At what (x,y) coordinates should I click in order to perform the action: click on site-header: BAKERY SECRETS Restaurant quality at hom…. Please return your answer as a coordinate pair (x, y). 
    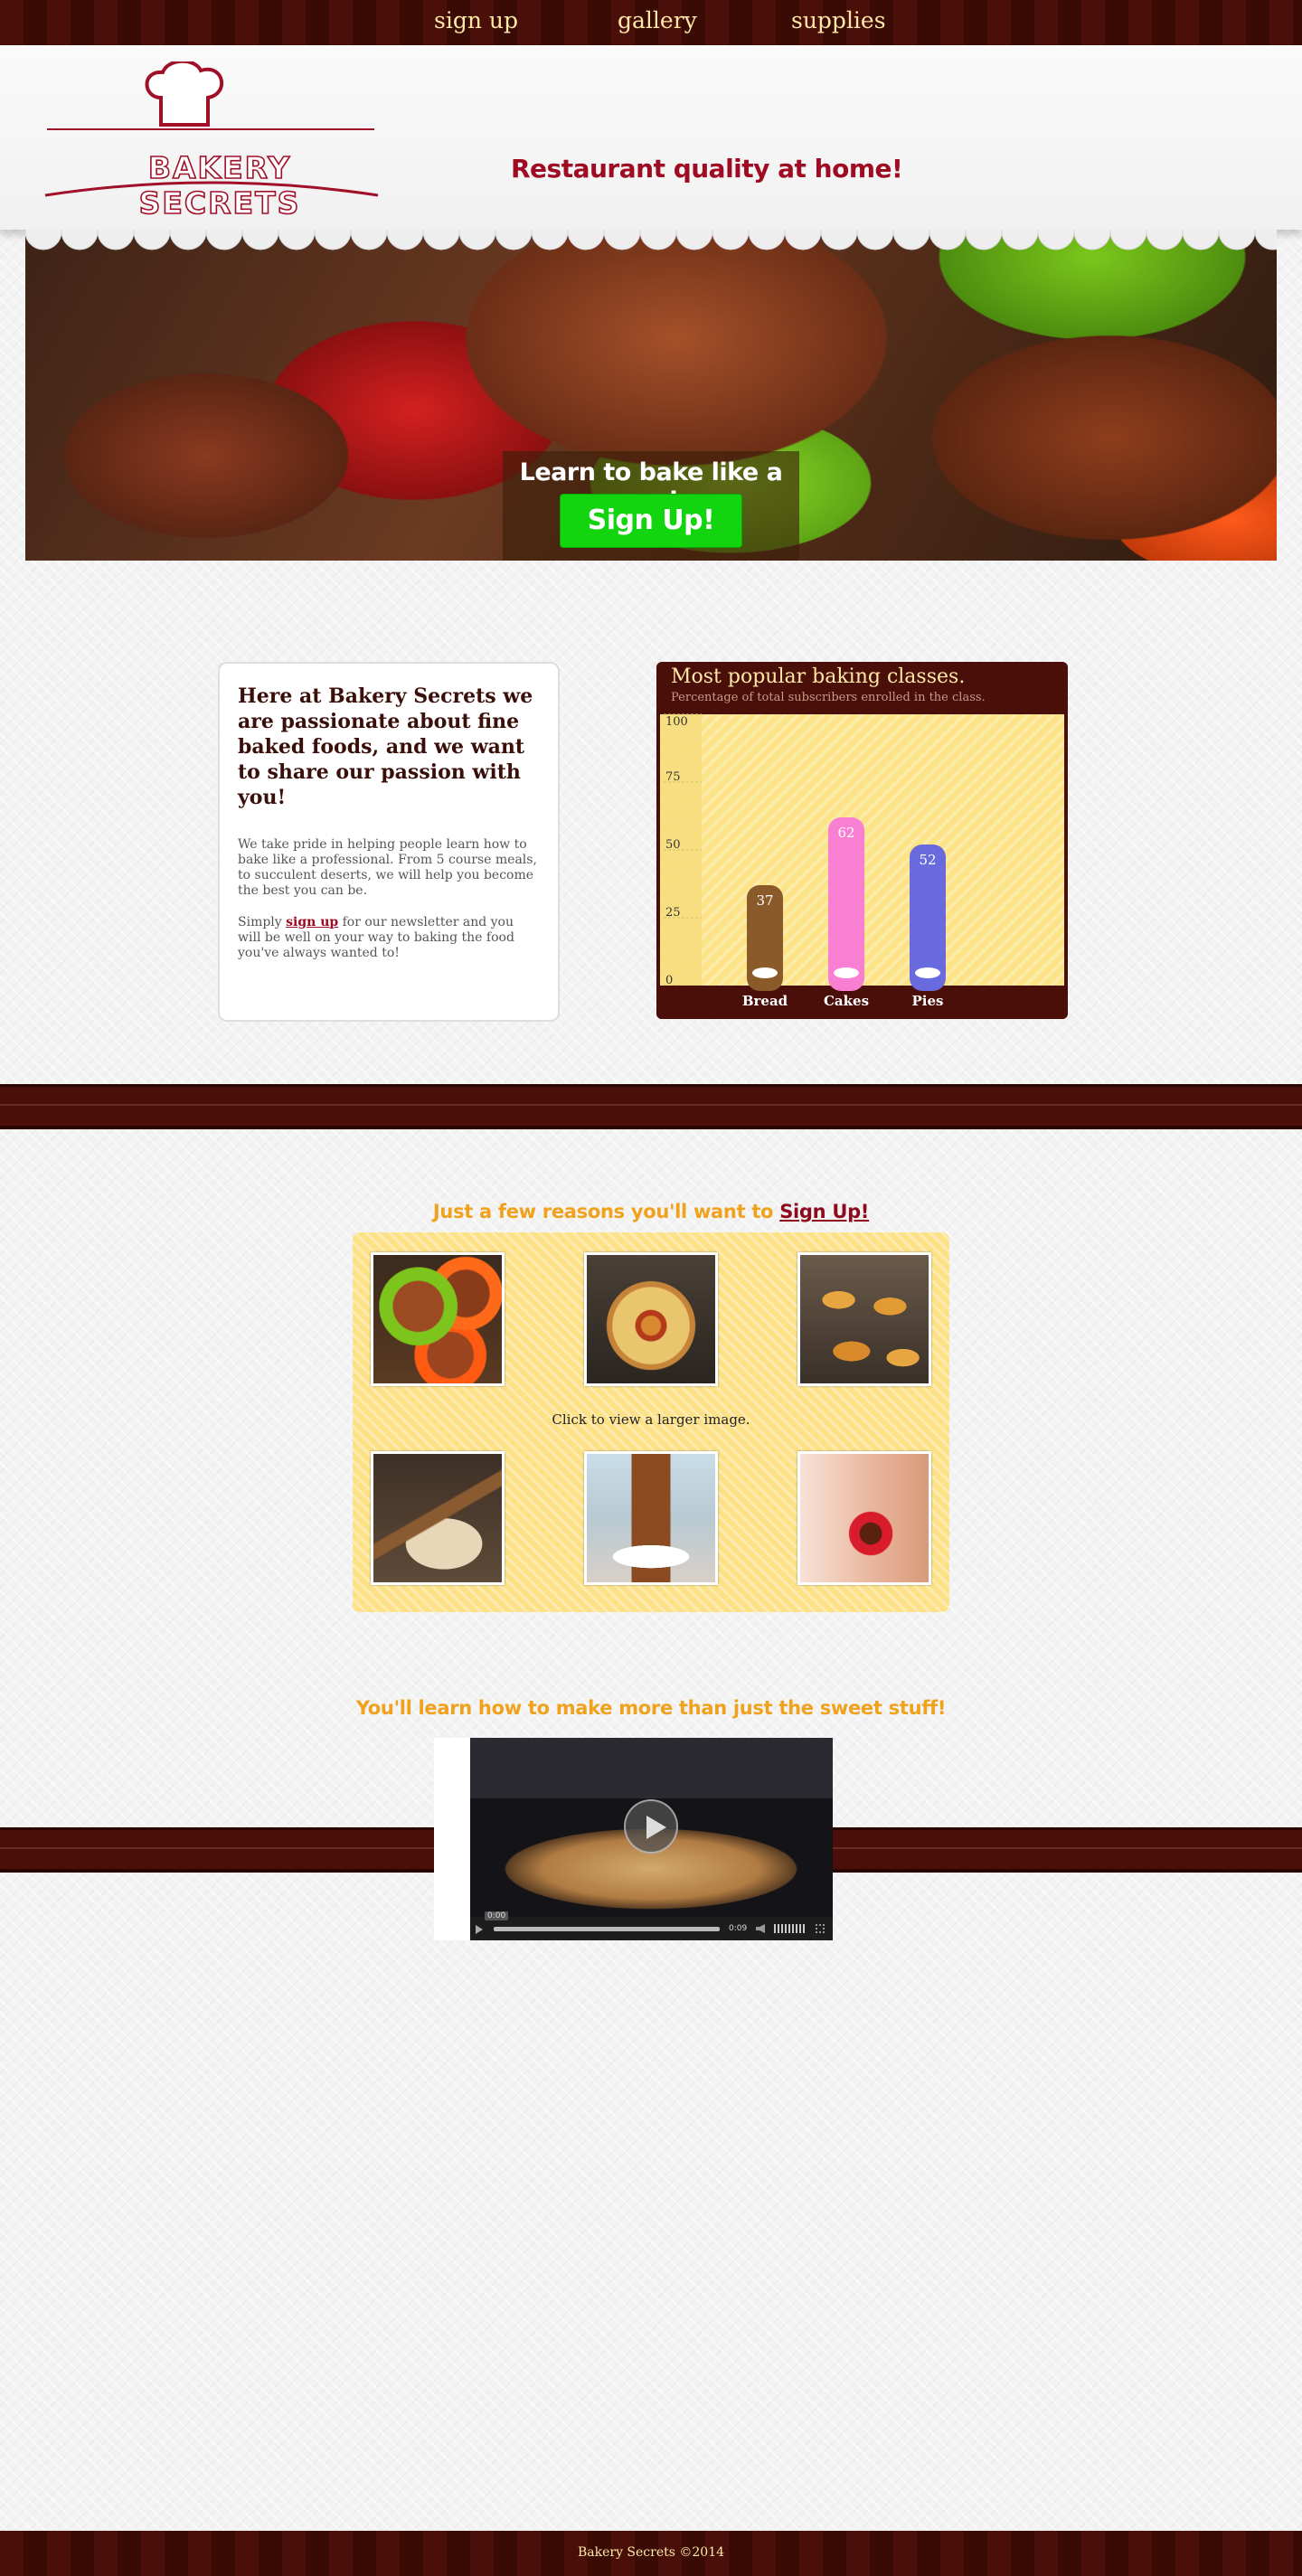
    Looking at the image, I should click on (651, 137).